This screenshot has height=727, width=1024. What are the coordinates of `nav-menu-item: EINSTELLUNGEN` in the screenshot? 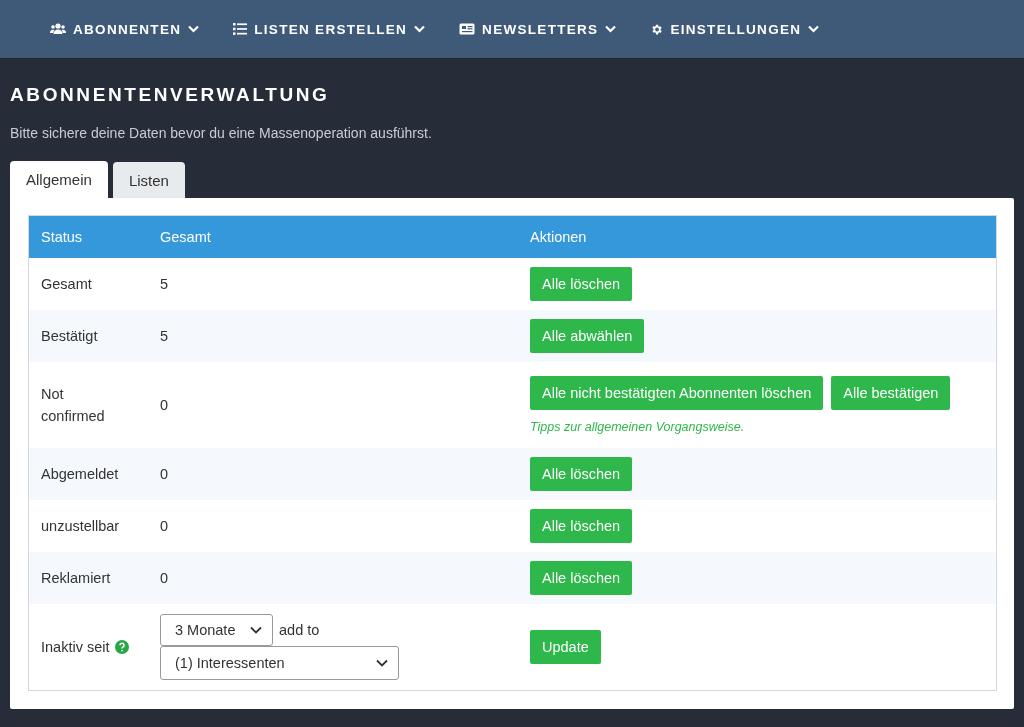 It's located at (735, 29).